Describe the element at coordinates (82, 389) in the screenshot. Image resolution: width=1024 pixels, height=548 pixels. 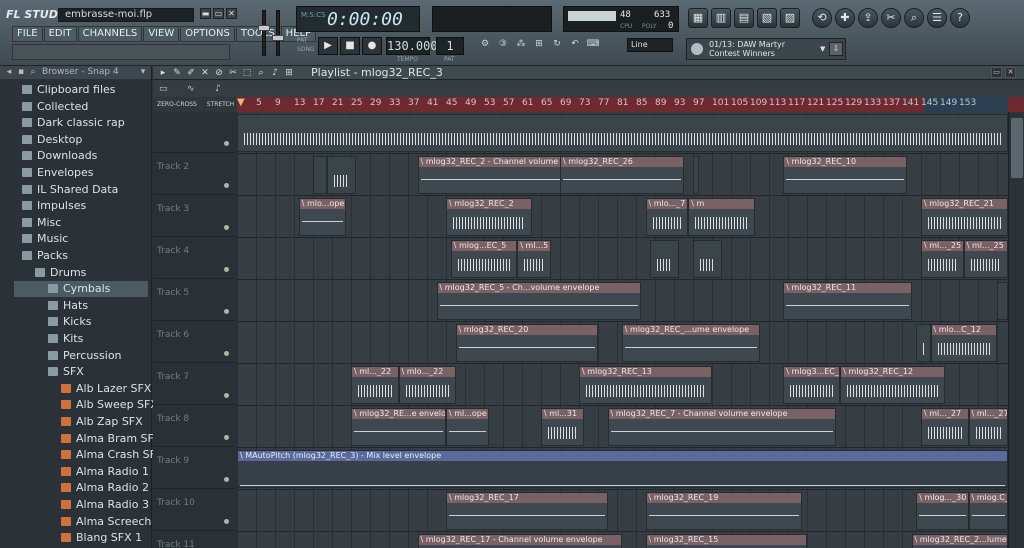
I see `browser-file: Alb Lazer SFX` at that location.